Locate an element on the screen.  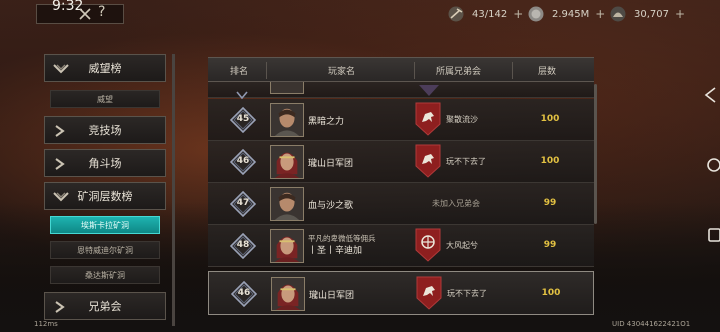
resource-helmet-value: 30,707 is located at coordinates (651, 14).